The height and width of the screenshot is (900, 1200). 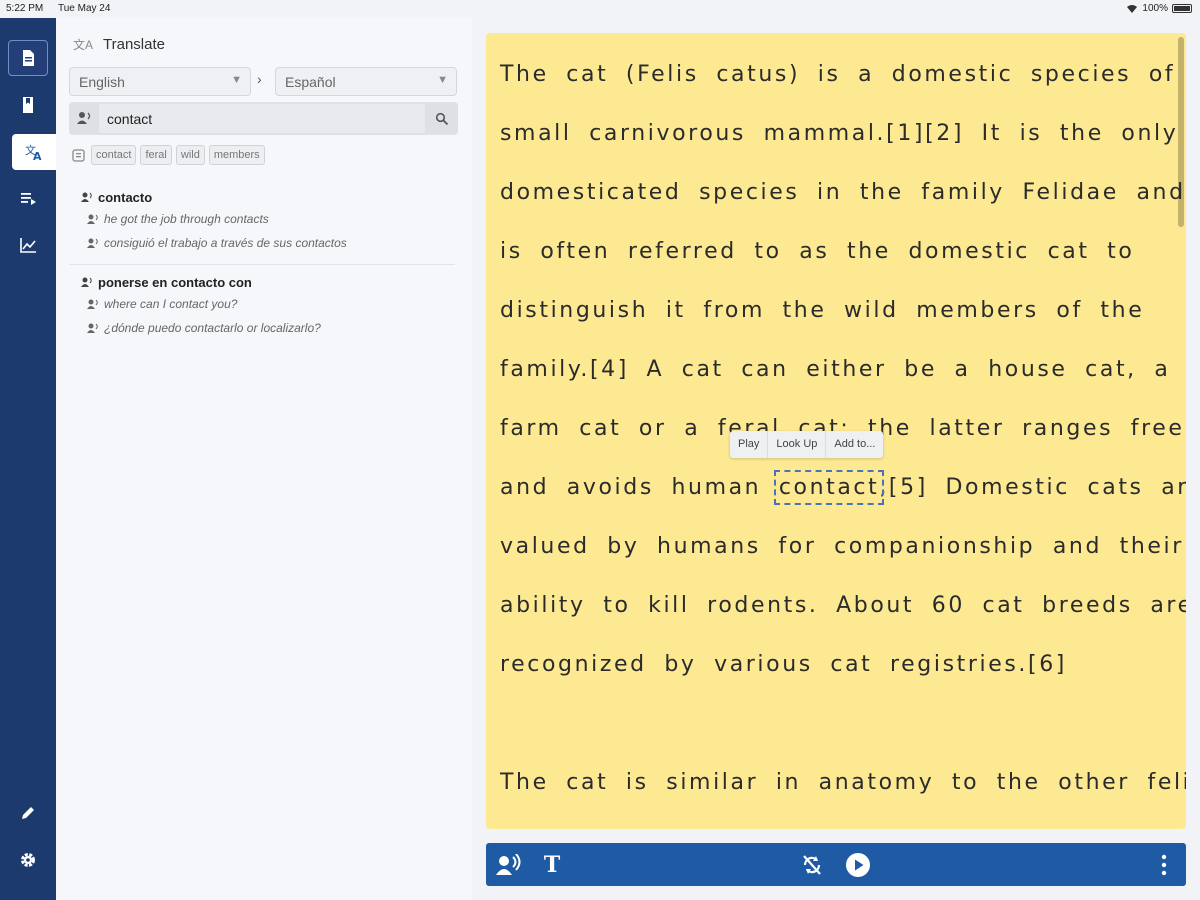 What do you see at coordinates (25, 8) in the screenshot?
I see `status-time: 5:22 PM` at bounding box center [25, 8].